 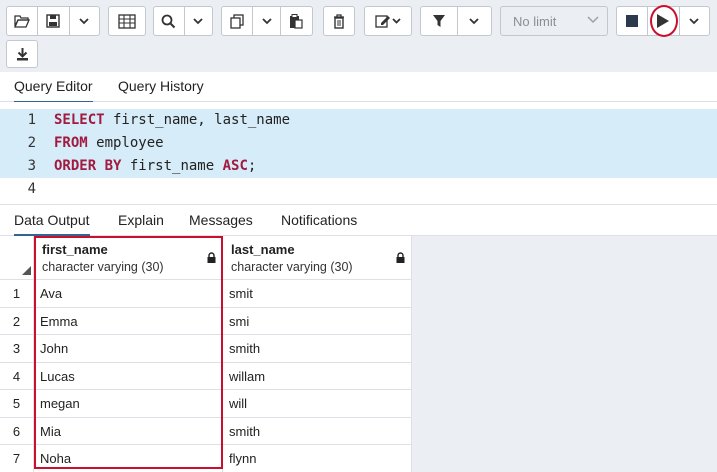 What do you see at coordinates (17, 294) in the screenshot?
I see `row-number: 1` at bounding box center [17, 294].